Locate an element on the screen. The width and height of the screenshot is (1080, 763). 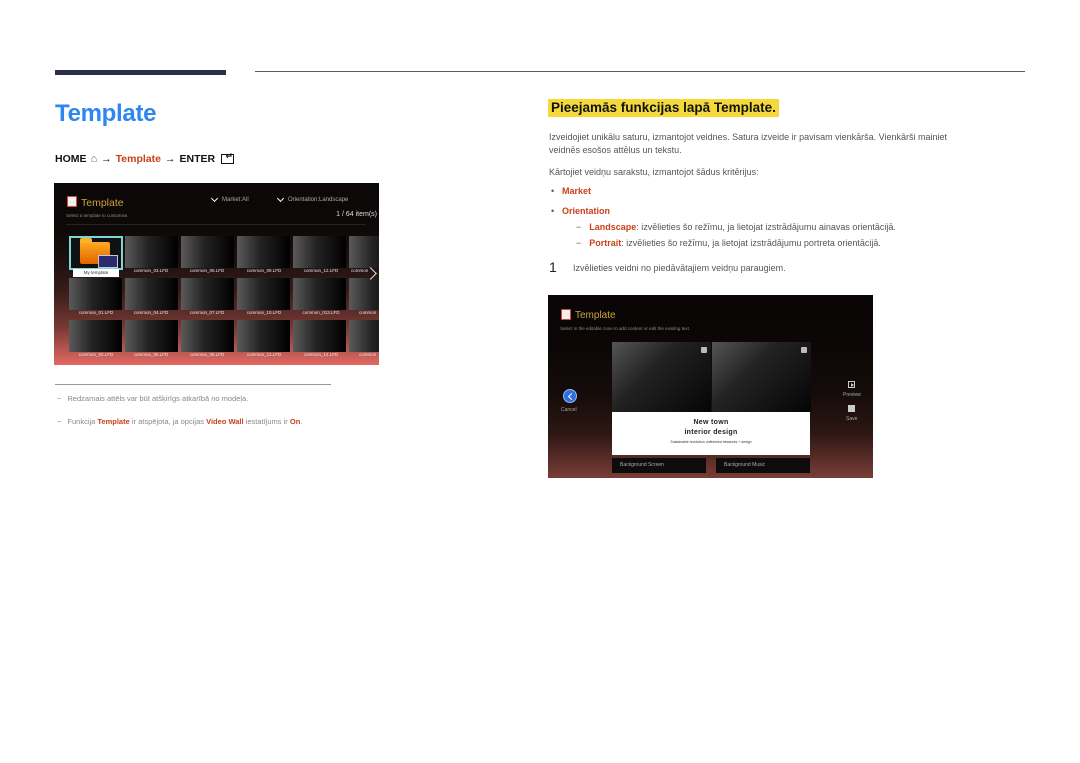
orientation-filter-label: Orientation:Landscape is located at coordinates (318, 200).